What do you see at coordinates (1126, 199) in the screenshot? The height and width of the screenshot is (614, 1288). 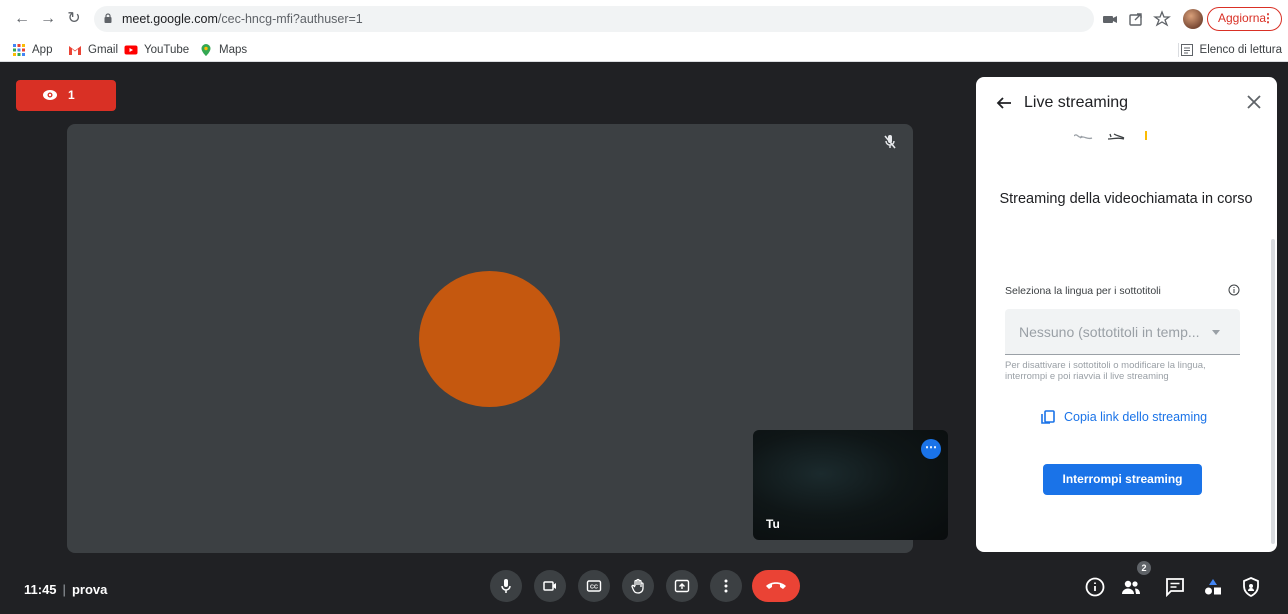 I see `streaming-status-text: Streaming della videochiamata in corso` at bounding box center [1126, 199].